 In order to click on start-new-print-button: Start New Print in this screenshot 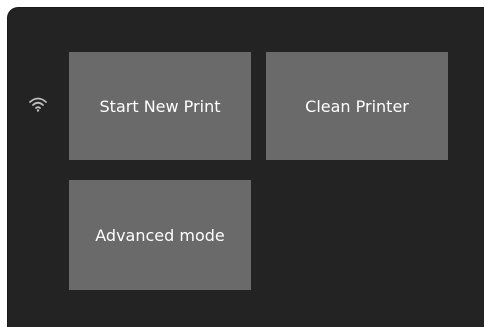, I will do `click(160, 106)`.